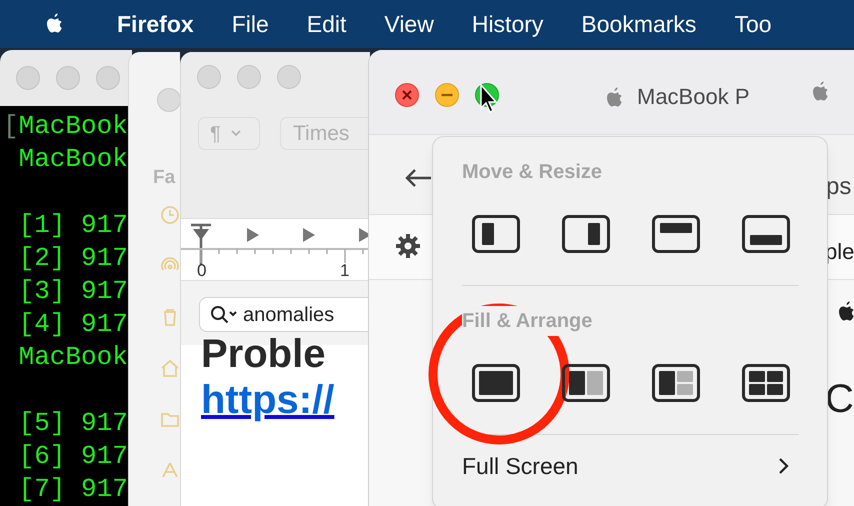 This screenshot has width=854, height=506. I want to click on close-button, so click(407, 95).